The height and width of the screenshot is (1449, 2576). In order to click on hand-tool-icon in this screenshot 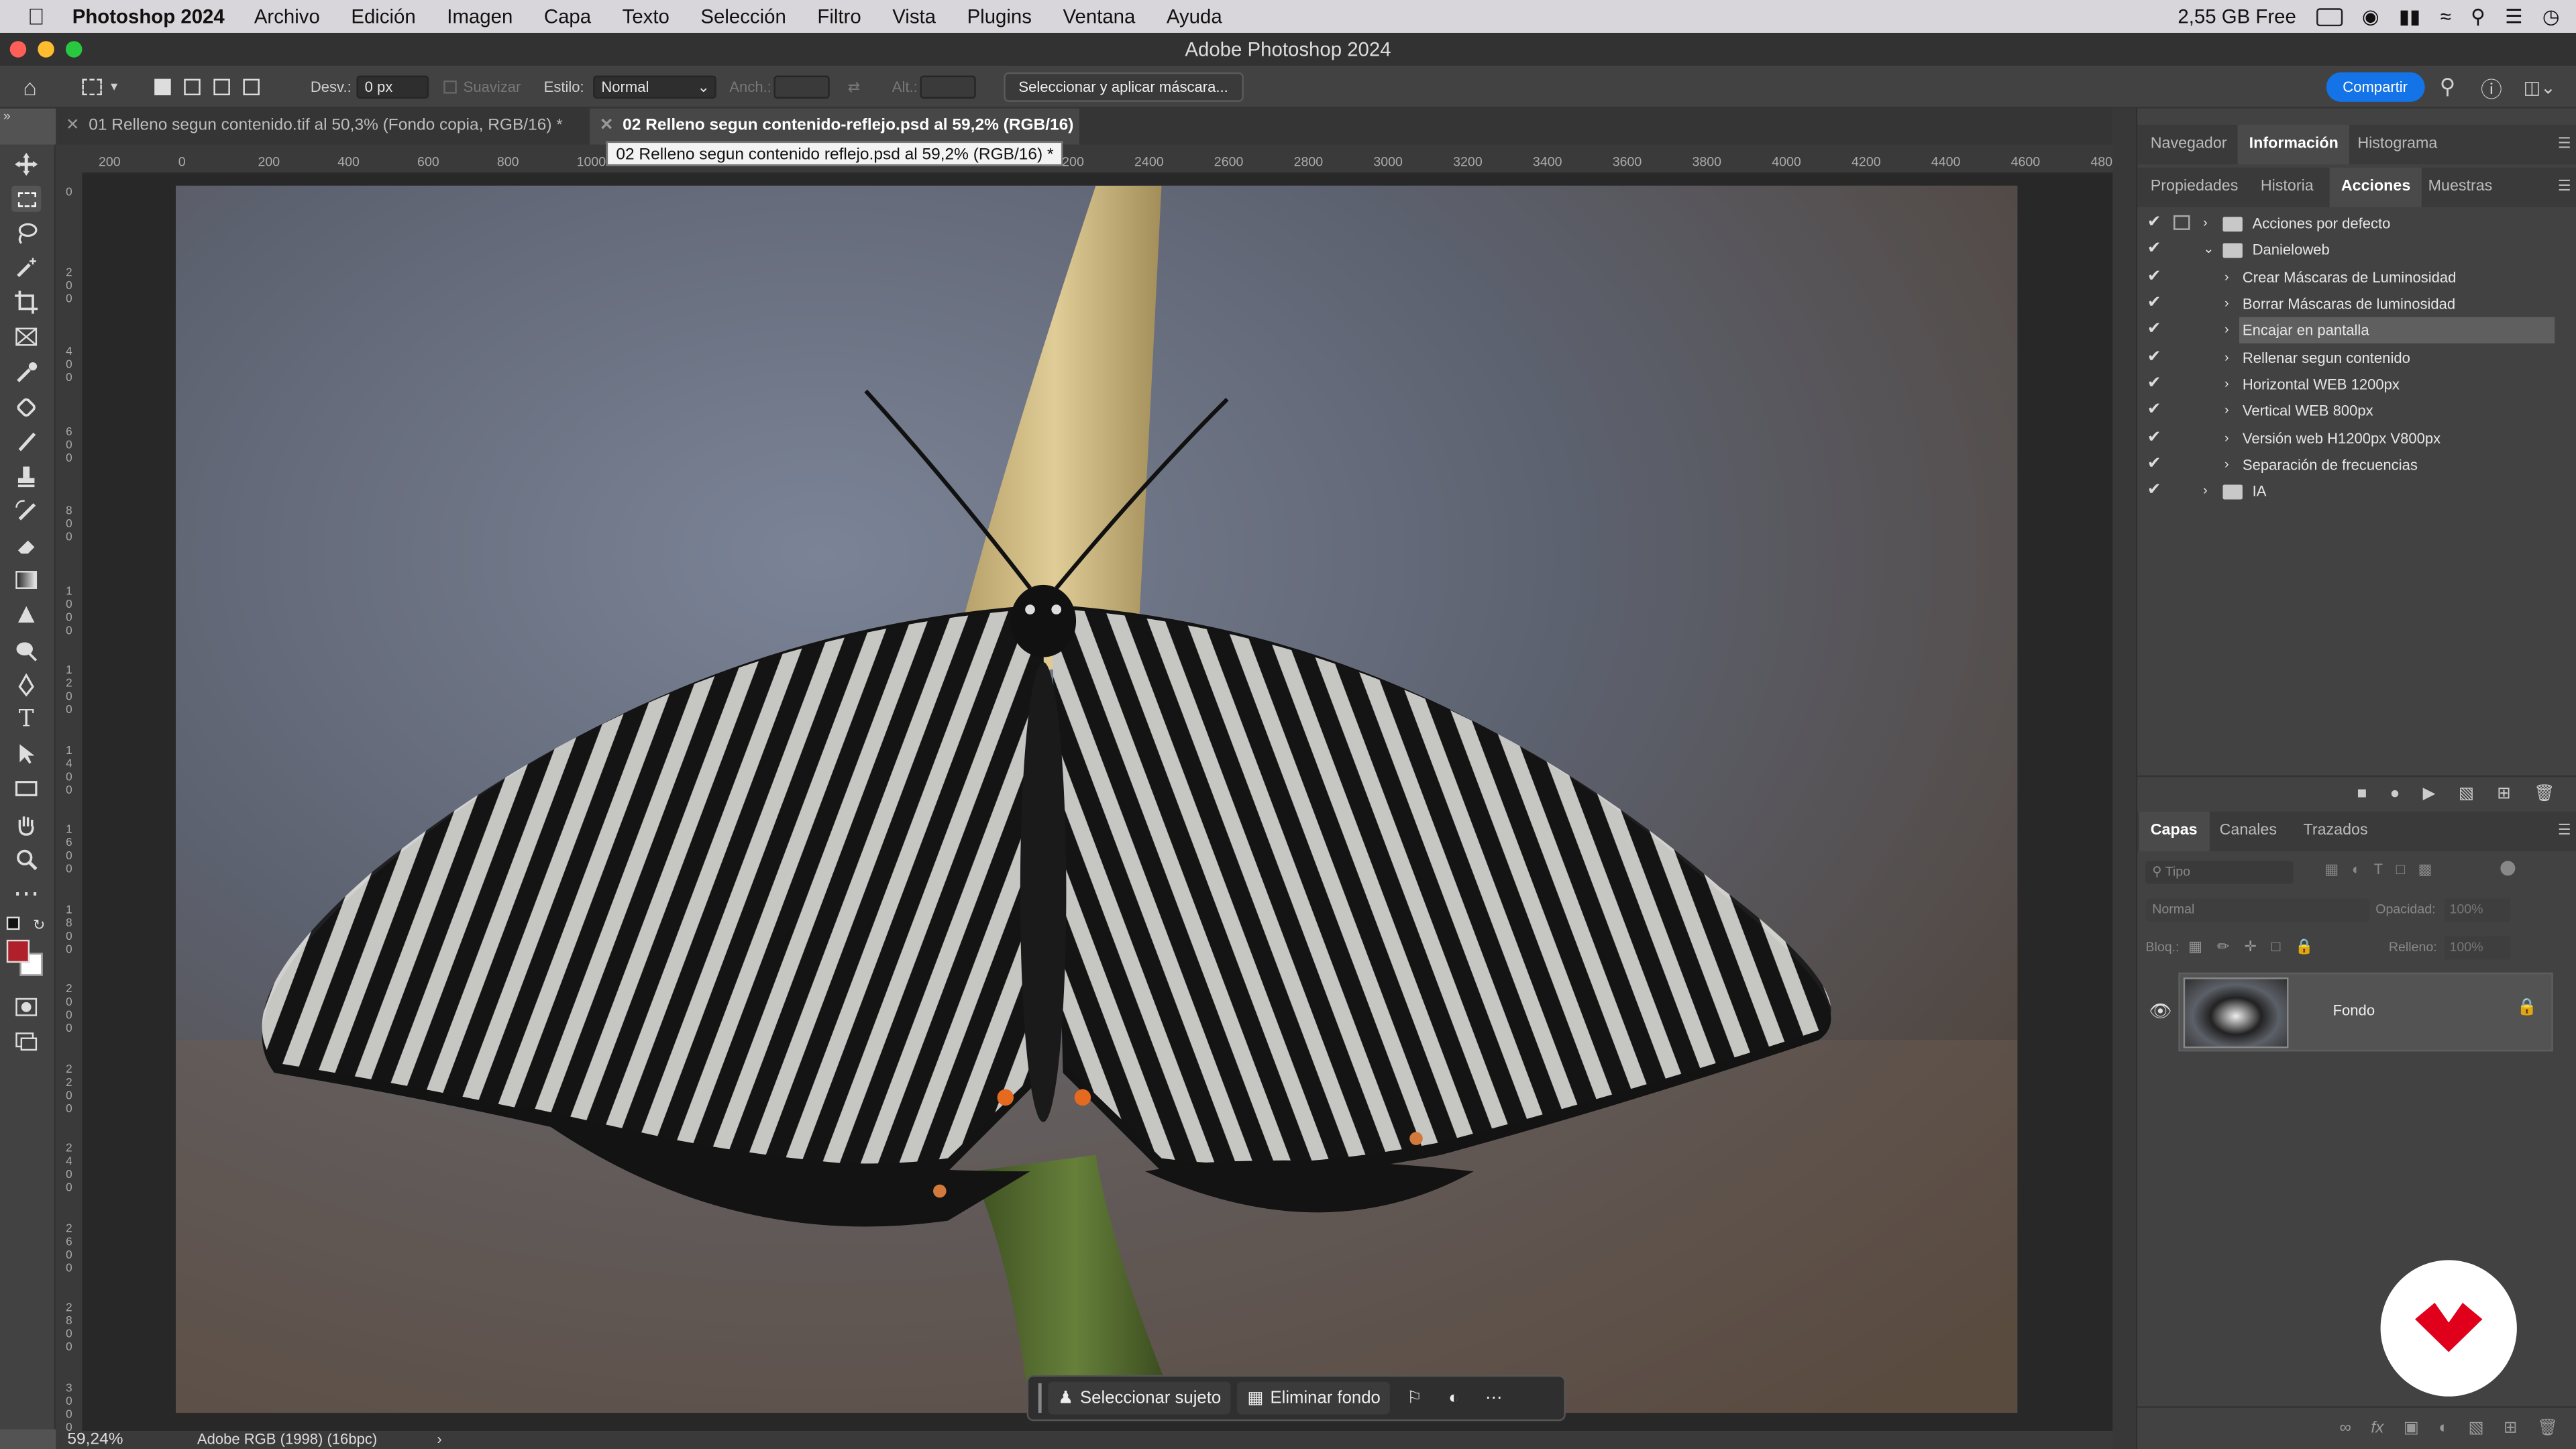, I will do `click(26, 825)`.